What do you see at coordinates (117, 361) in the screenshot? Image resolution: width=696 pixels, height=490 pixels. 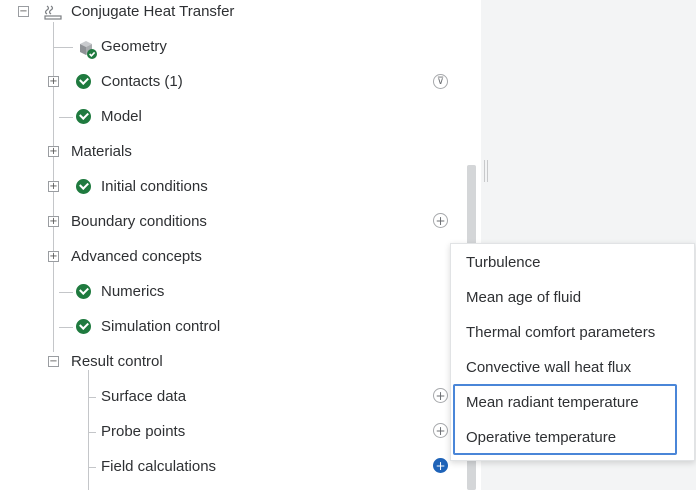 I see `tree-item-result-control: Result control` at bounding box center [117, 361].